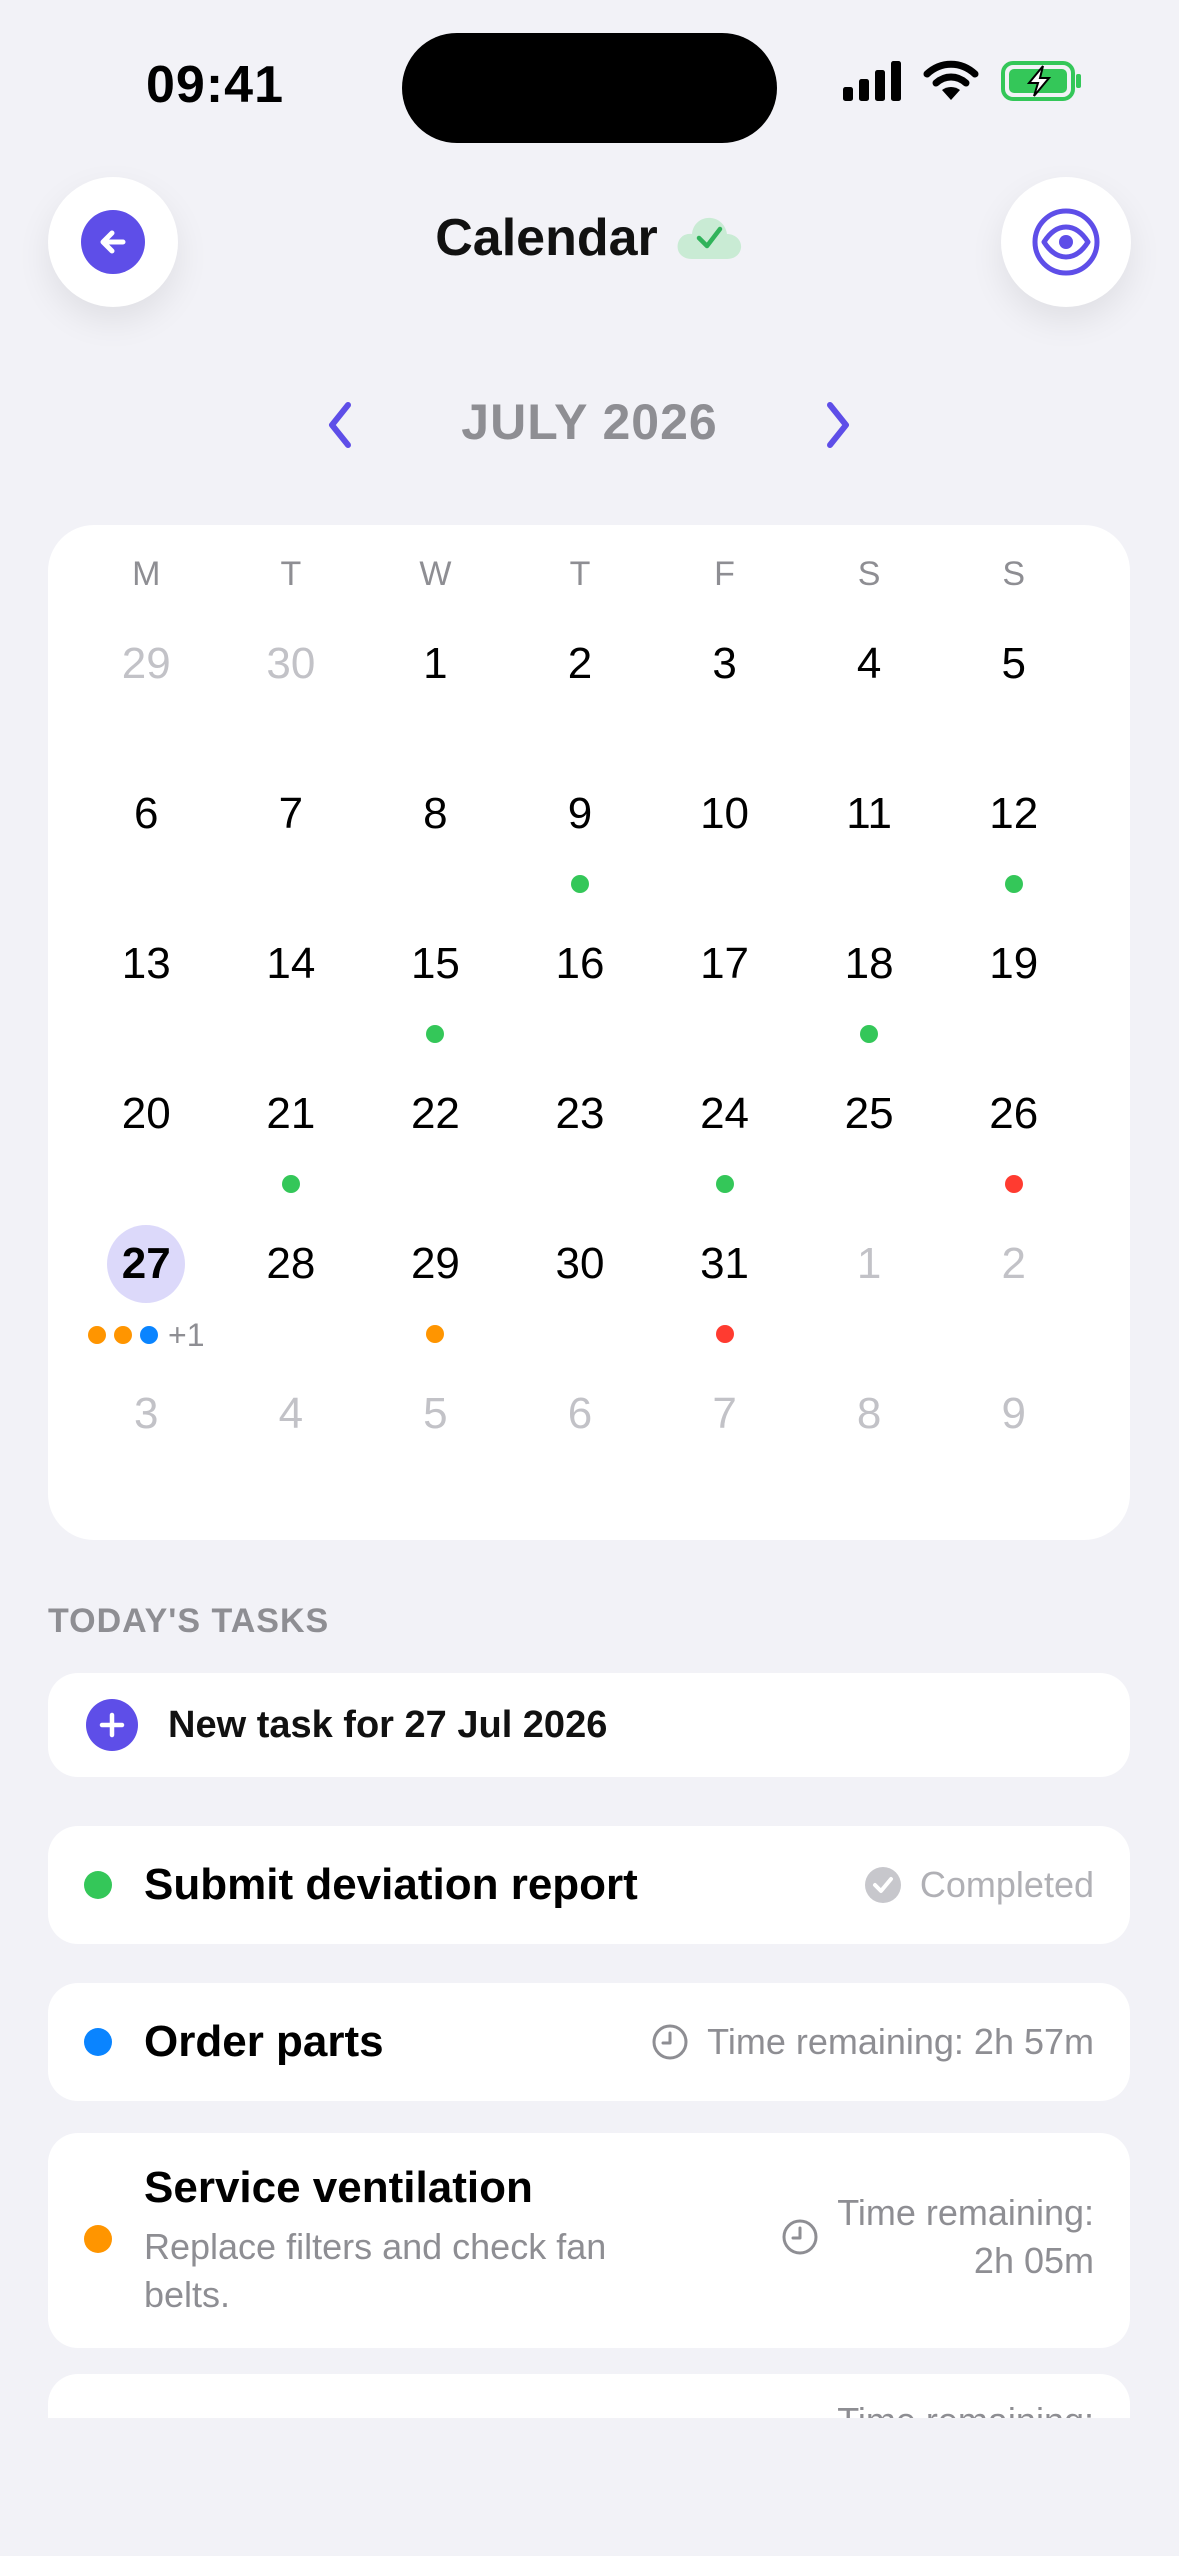 The image size is (1179, 2556). I want to click on calendar-day: 26, so click(1013, 1150).